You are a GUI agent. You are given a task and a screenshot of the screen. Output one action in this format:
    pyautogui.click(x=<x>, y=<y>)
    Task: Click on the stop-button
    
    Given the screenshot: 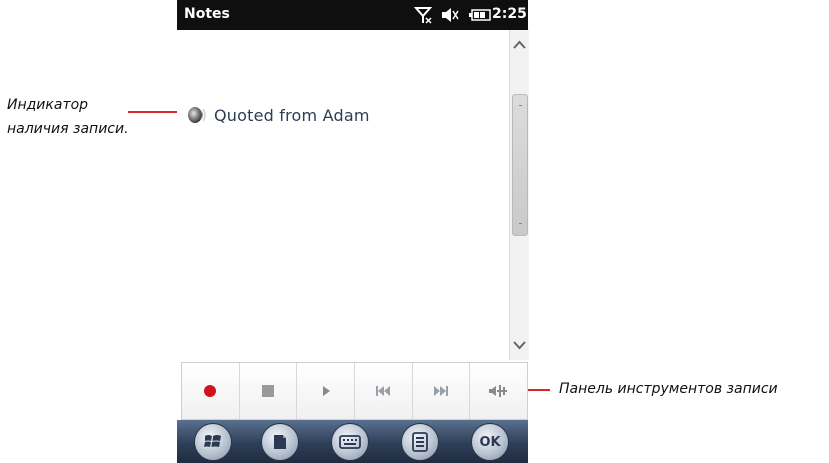 What is the action you would take?
    pyautogui.click(x=268, y=391)
    